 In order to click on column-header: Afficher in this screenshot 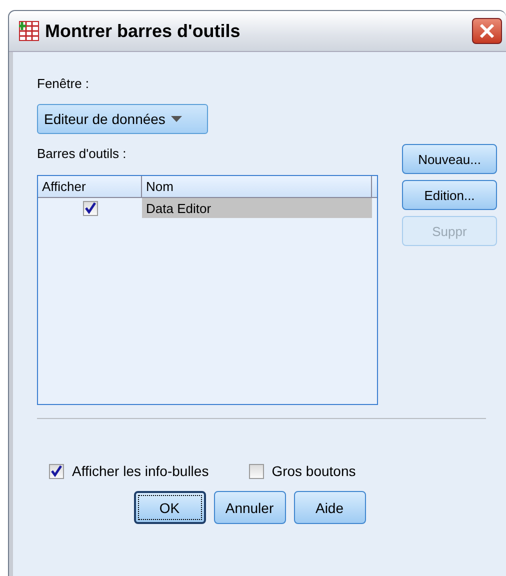, I will do `click(90, 186)`.